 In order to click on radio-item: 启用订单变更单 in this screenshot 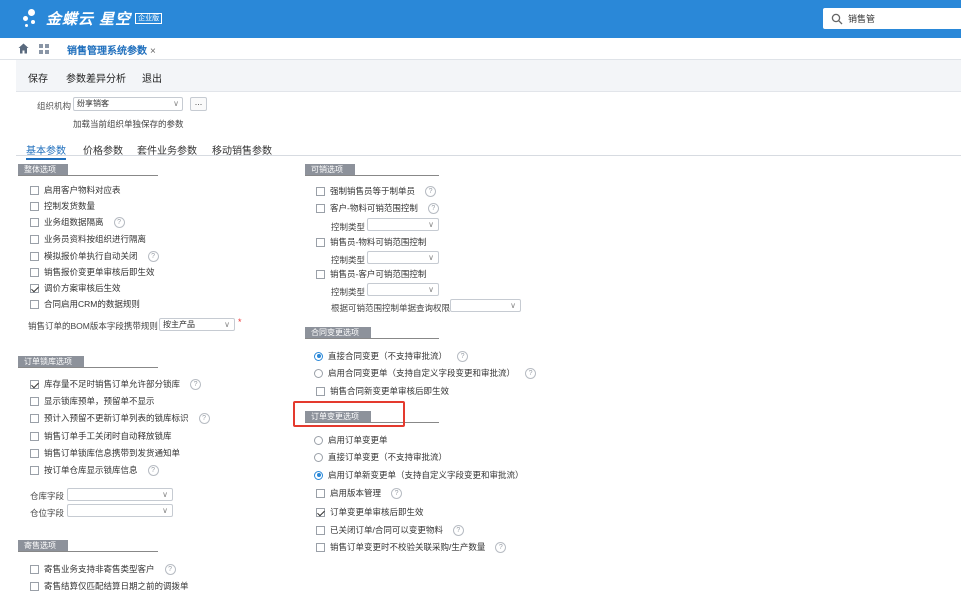, I will do `click(351, 440)`.